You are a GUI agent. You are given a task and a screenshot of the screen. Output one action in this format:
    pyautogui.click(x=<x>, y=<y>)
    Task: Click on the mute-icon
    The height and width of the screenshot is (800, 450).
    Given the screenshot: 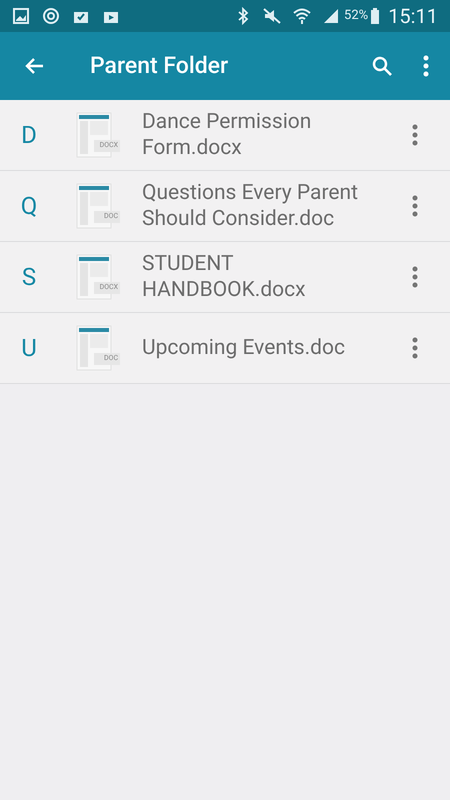 What is the action you would take?
    pyautogui.click(x=272, y=16)
    